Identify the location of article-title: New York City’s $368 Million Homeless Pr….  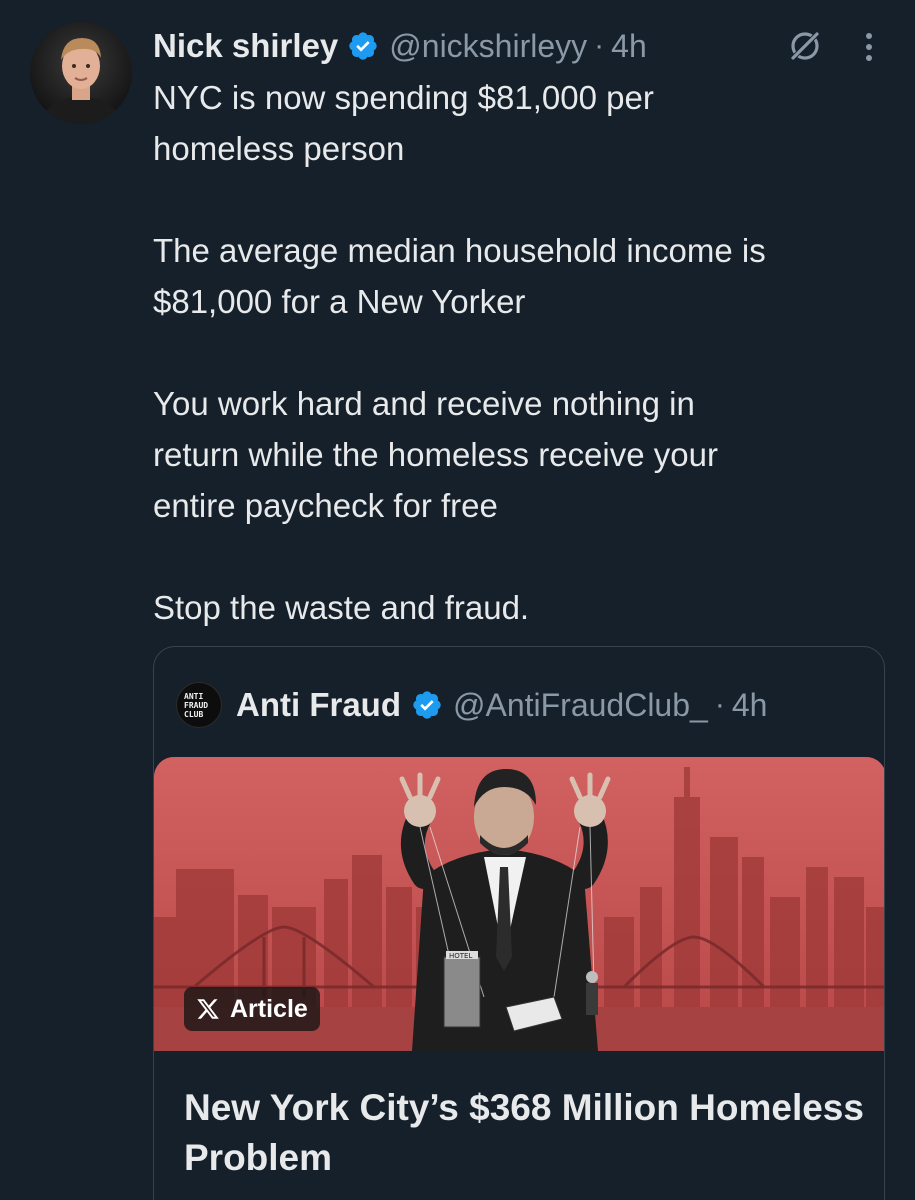
(524, 1133).